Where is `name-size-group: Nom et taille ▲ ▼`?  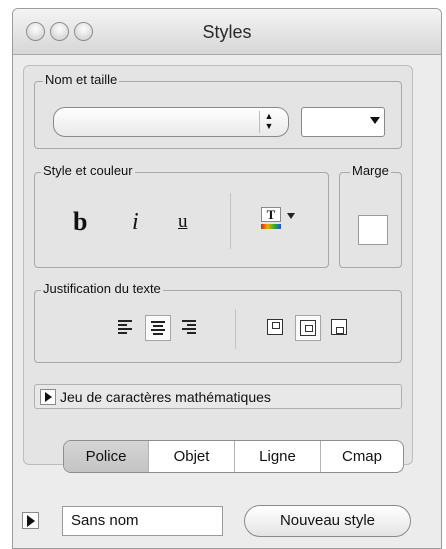 name-size-group: Nom et taille ▲ ▼ is located at coordinates (218, 110).